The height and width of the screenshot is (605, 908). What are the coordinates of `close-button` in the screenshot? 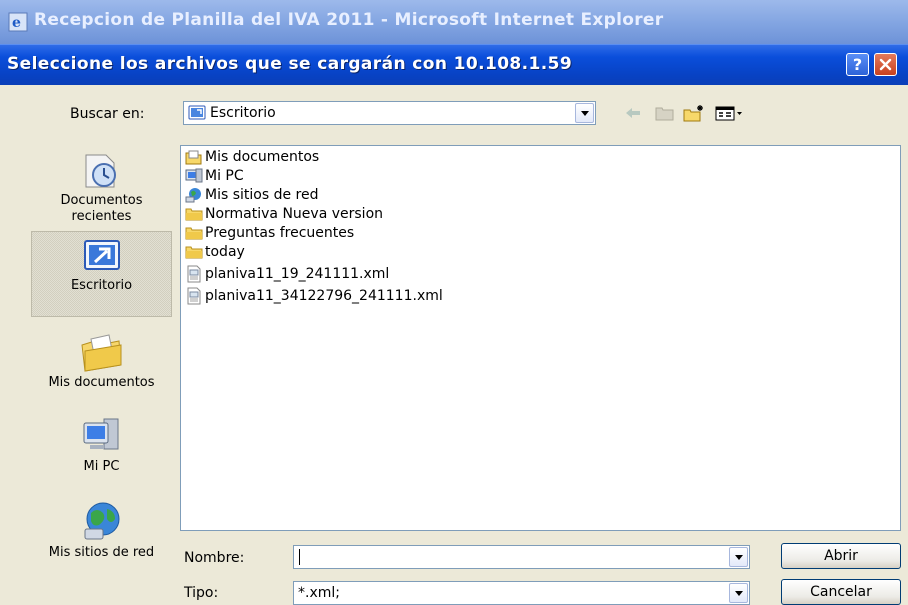 It's located at (885, 64).